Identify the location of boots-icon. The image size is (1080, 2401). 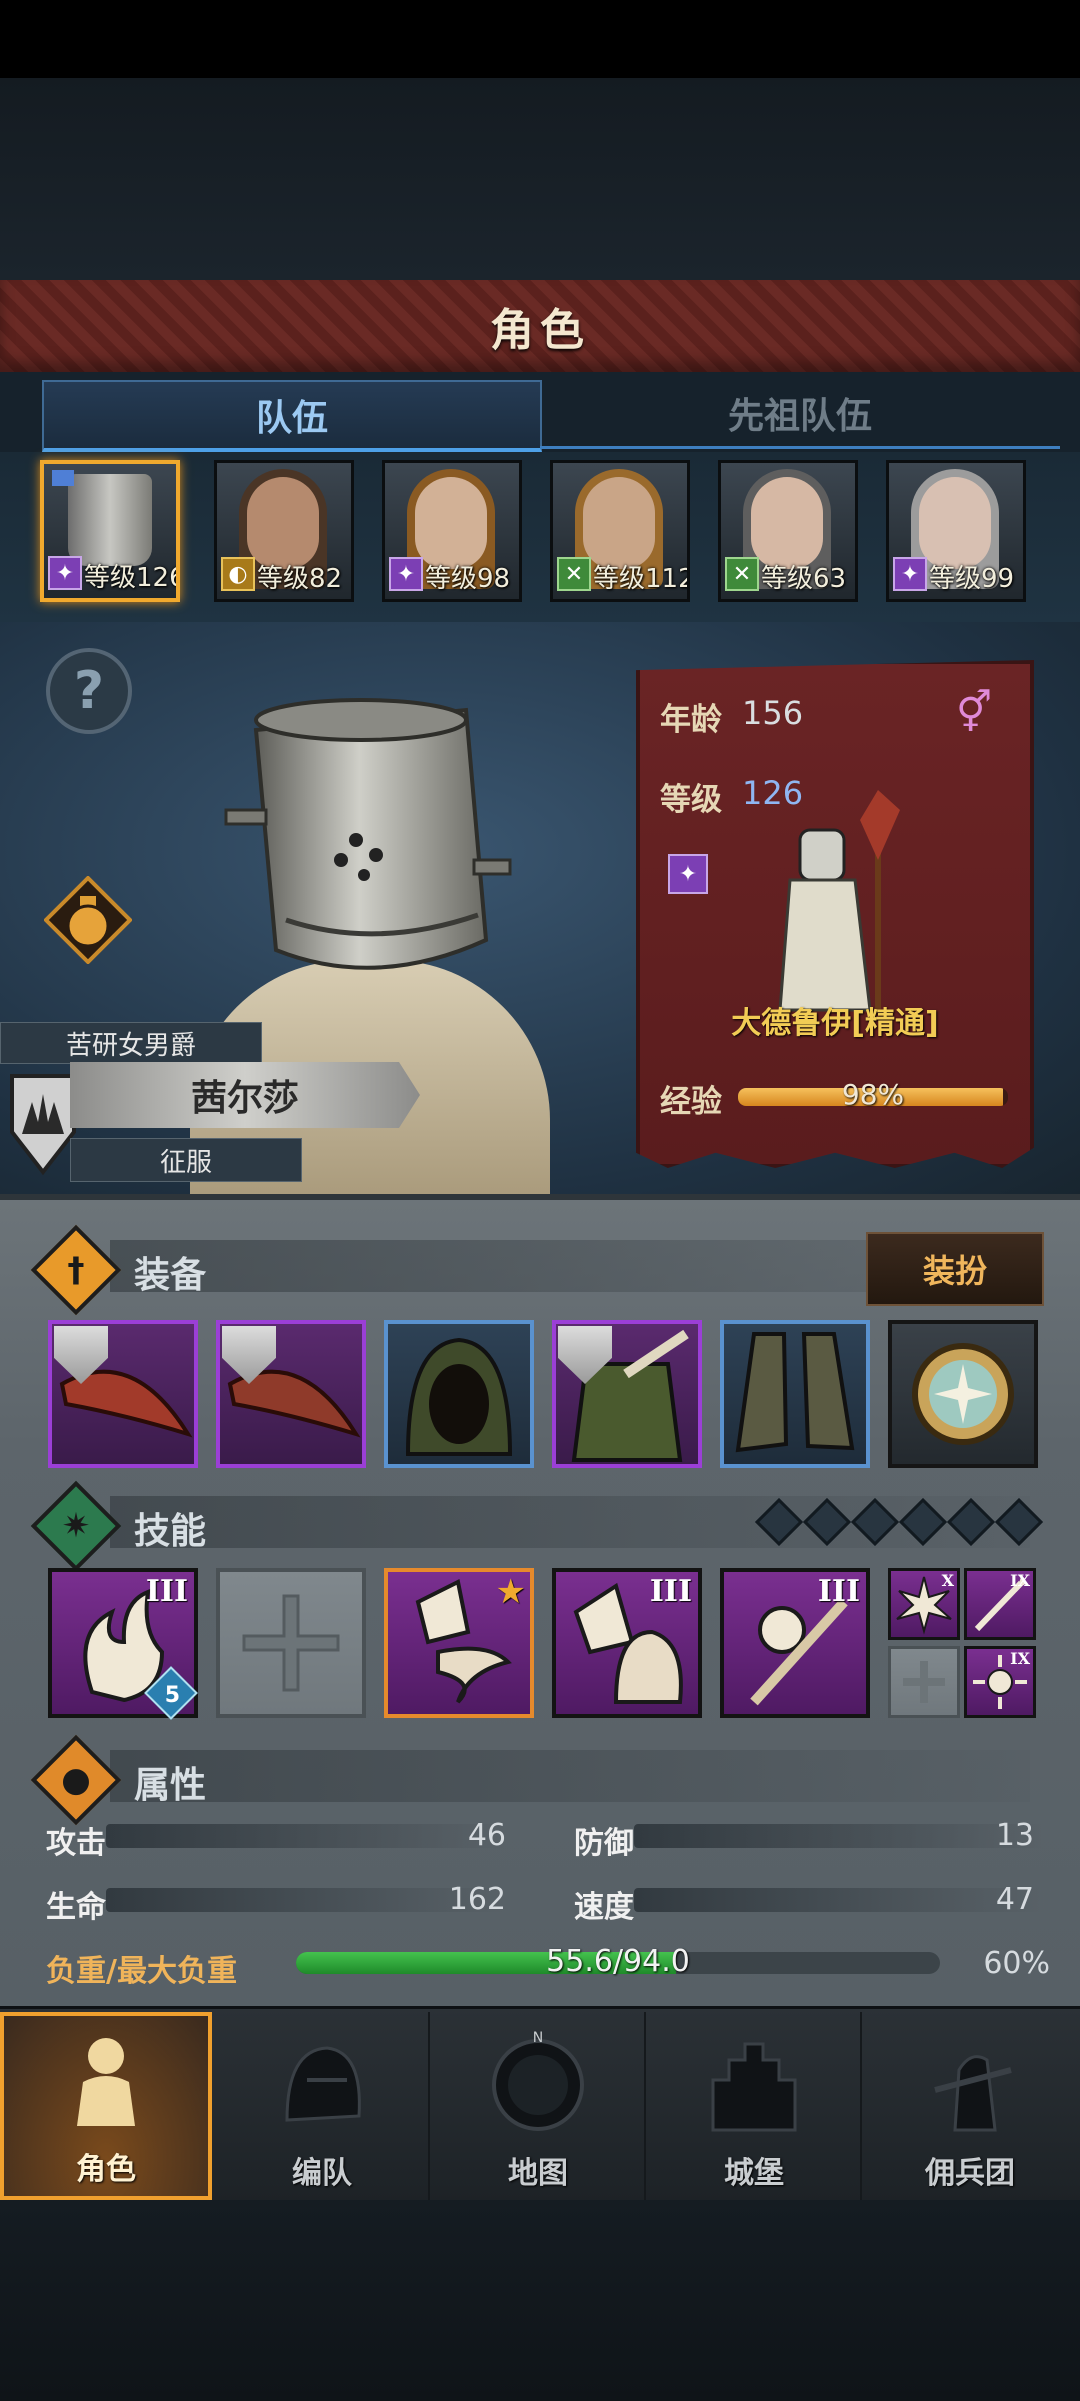
(795, 1392).